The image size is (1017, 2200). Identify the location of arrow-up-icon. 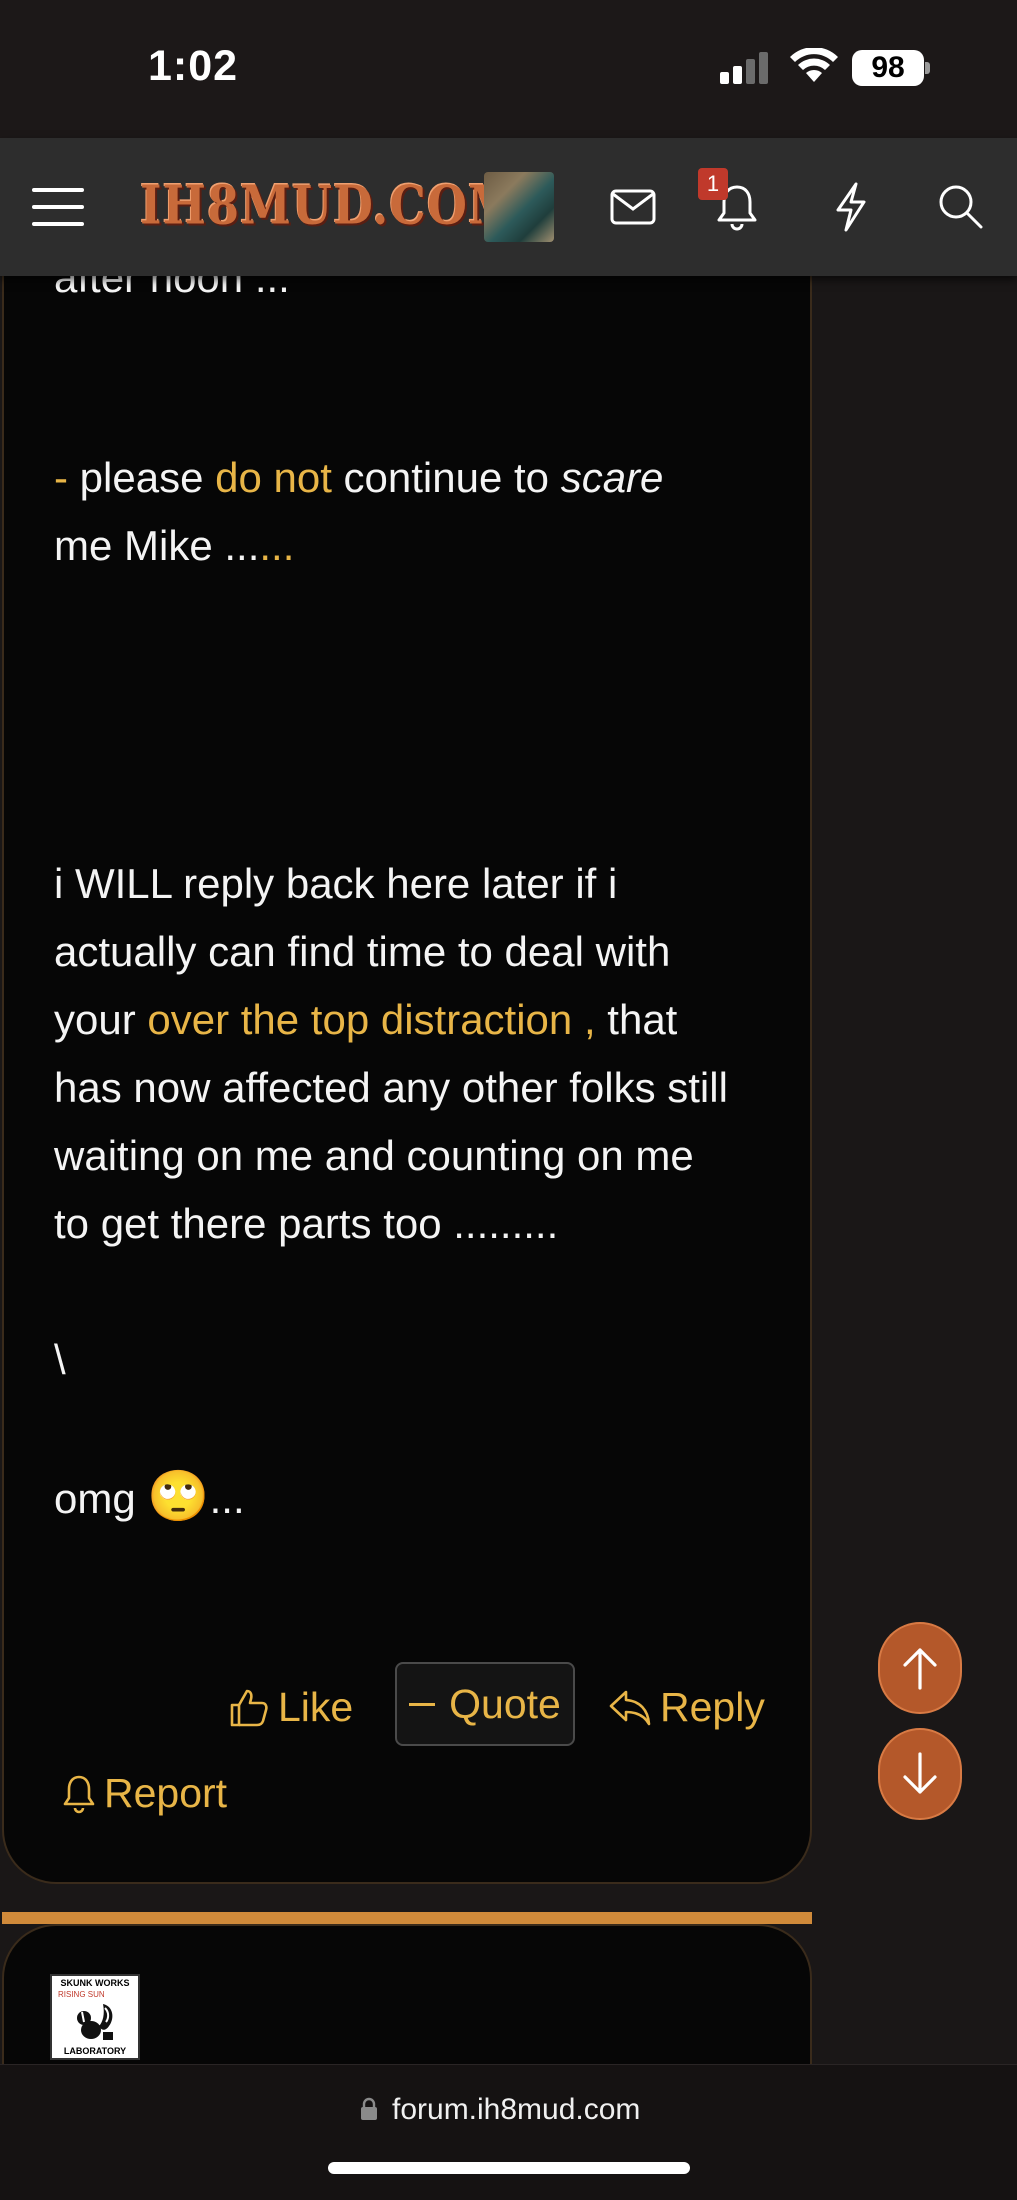
(920, 1669).